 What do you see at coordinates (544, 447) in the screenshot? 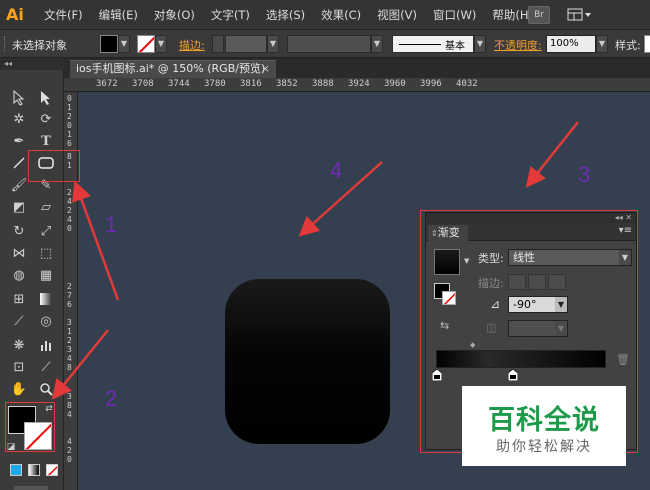
I see `watermark-subtitle: 助你轻松解决` at bounding box center [544, 447].